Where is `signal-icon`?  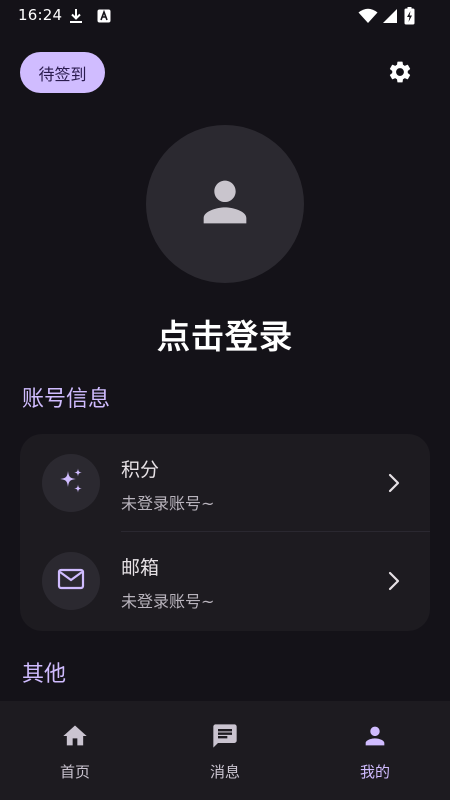 signal-icon is located at coordinates (390, 16).